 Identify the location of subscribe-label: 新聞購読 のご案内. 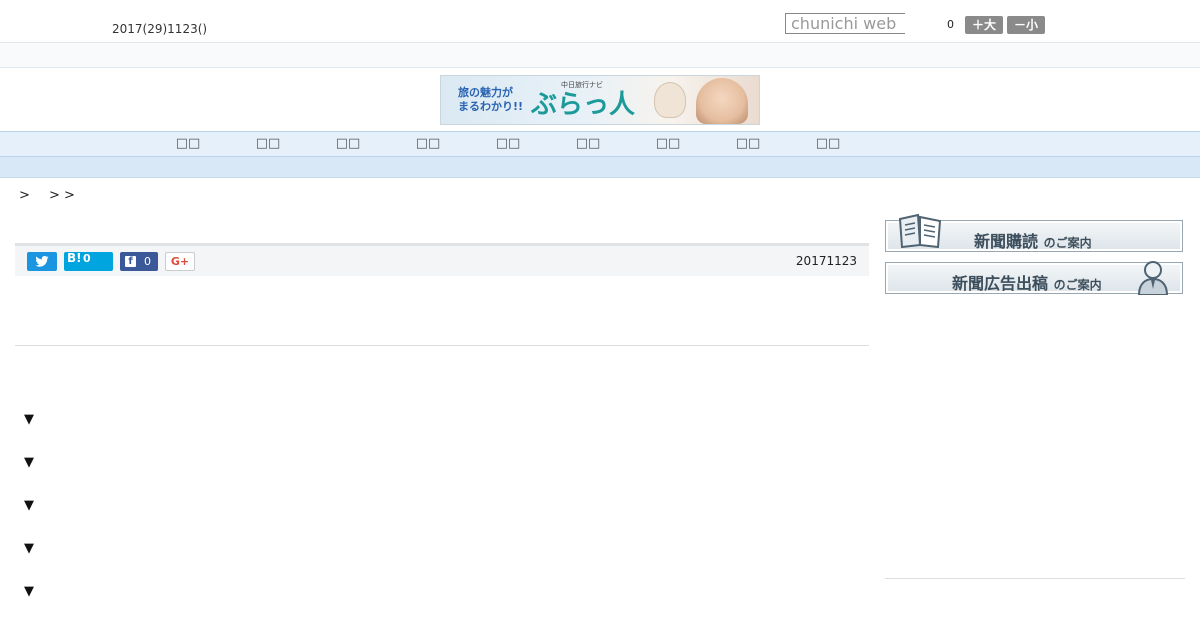
(1033, 241).